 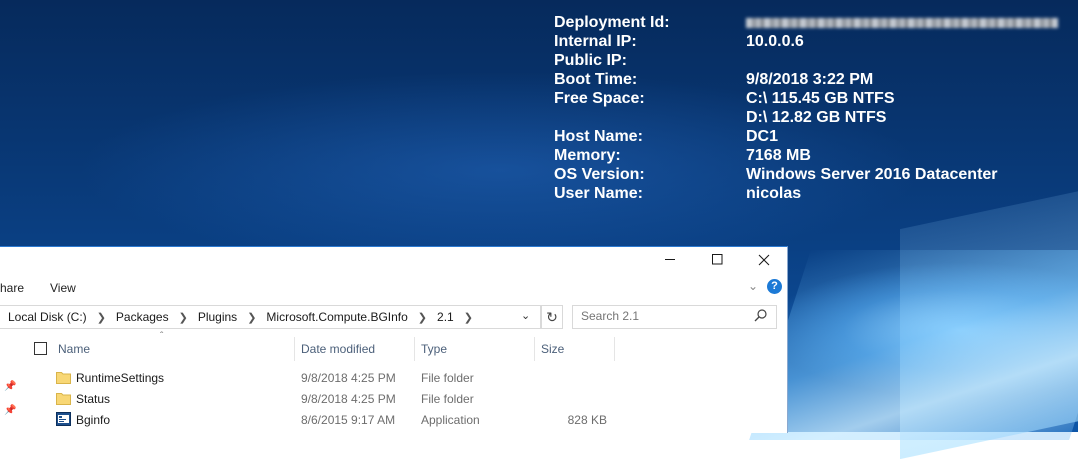 What do you see at coordinates (762, 136) in the screenshot?
I see `bginfo-value: DC1` at bounding box center [762, 136].